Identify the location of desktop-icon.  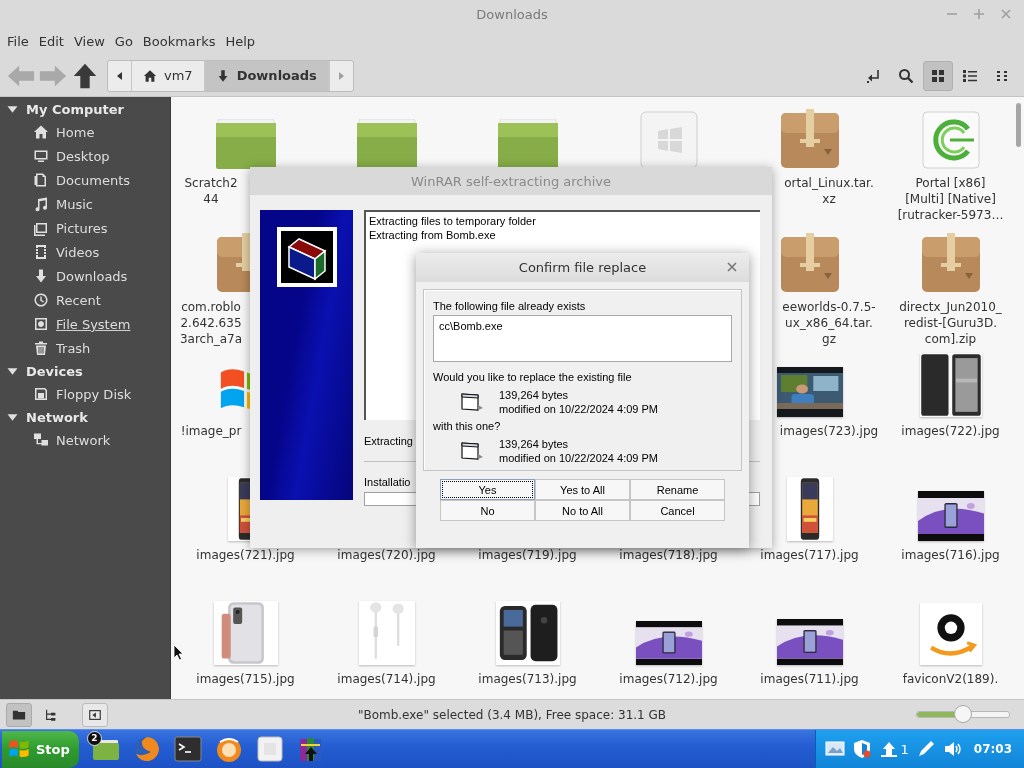
(41, 156).